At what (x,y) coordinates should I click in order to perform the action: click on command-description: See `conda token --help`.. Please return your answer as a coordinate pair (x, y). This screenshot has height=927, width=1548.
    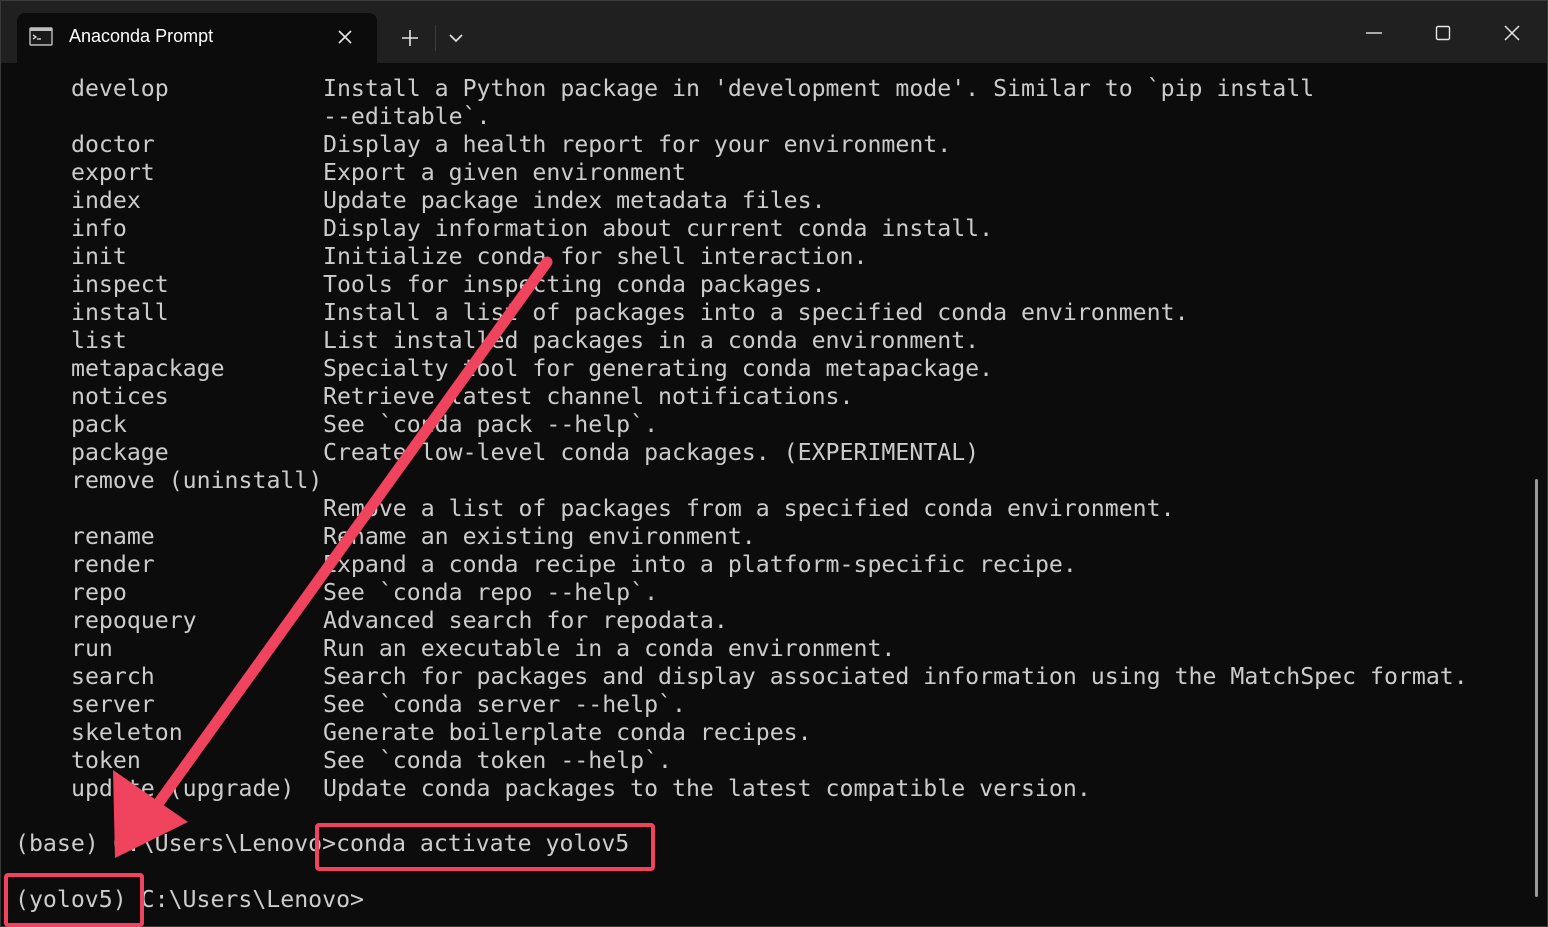
    Looking at the image, I should click on (498, 760).